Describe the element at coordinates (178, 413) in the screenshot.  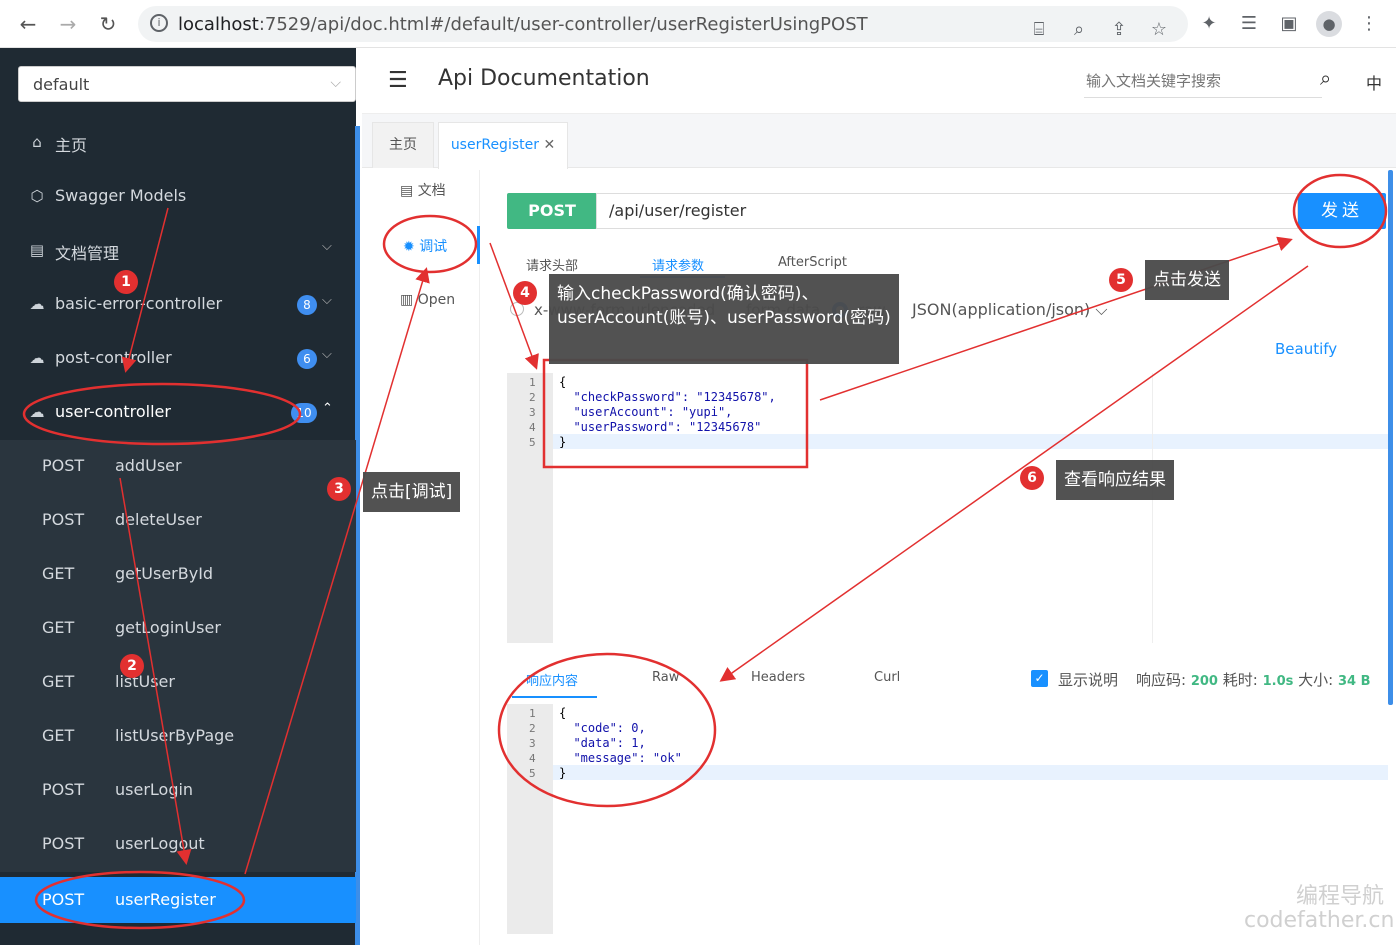
I see `sidebar-item-user-controller: ☁ user-controller 10 ⌃` at that location.